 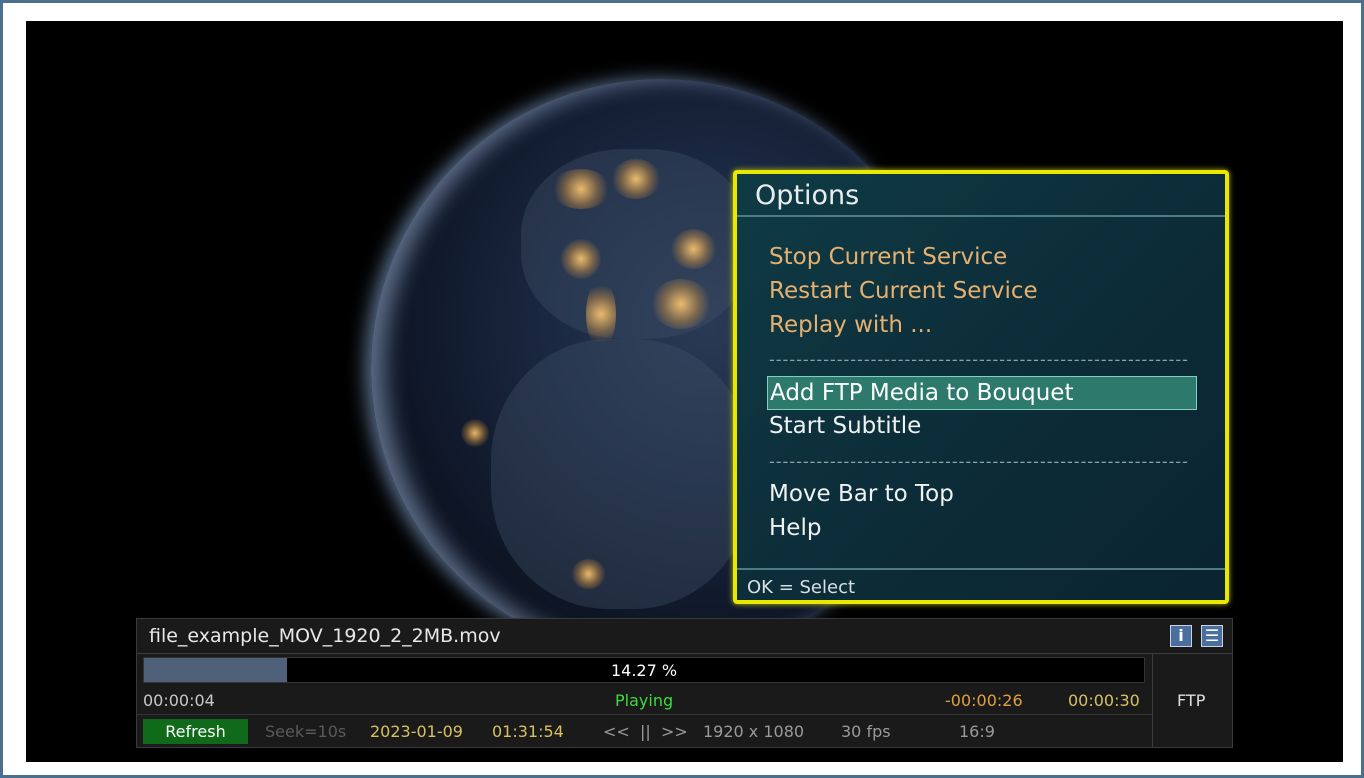 What do you see at coordinates (644, 700) in the screenshot?
I see `playback-status: Playing` at bounding box center [644, 700].